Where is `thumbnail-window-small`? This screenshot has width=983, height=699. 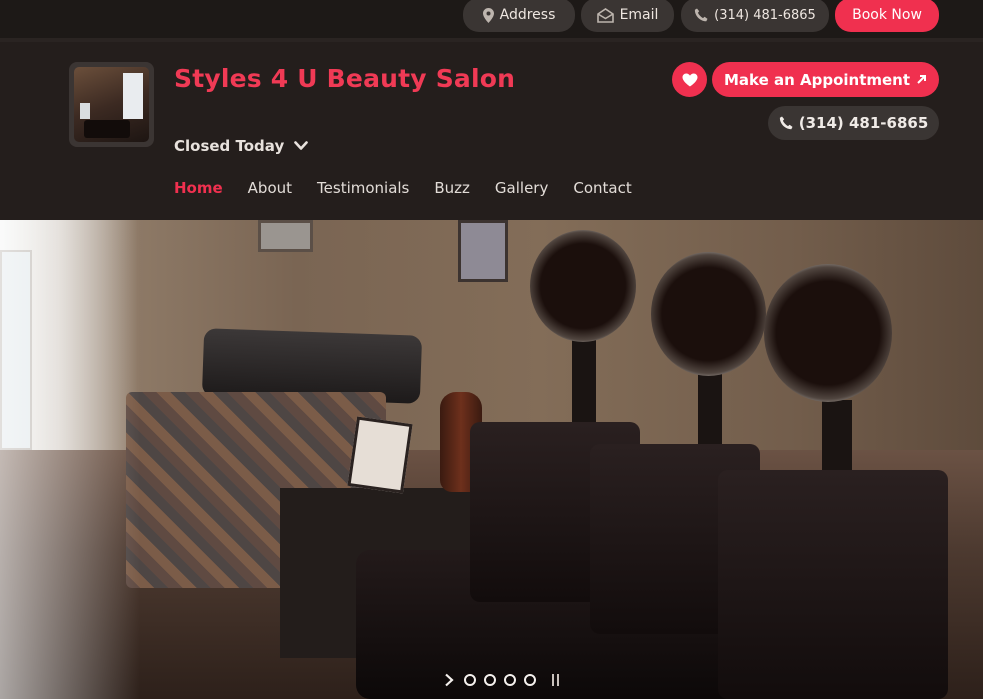 thumbnail-window-small is located at coordinates (85, 111).